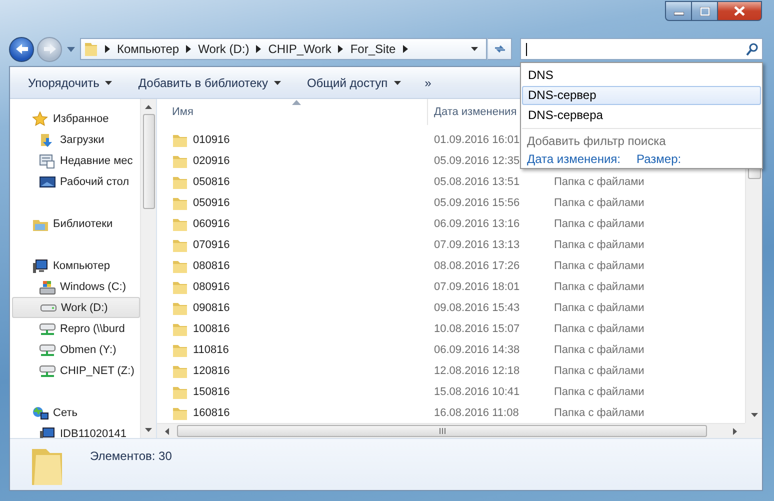 This screenshot has height=501, width=774. I want to click on search-filter-link: Размер:, so click(659, 159).